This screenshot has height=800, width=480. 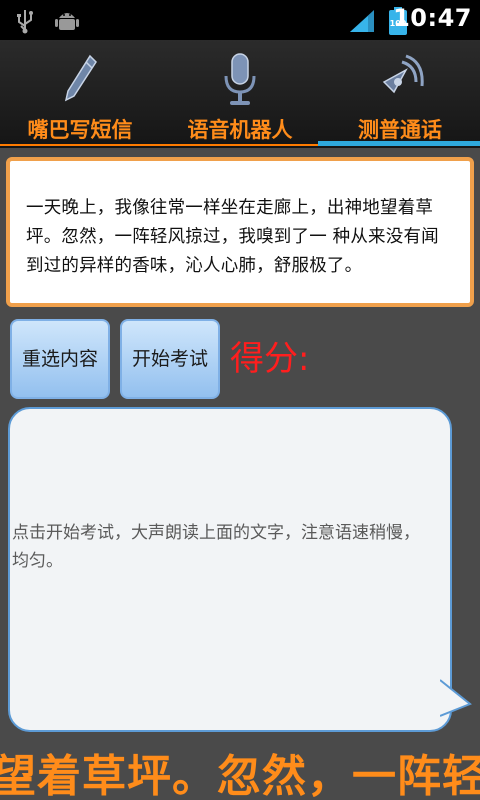 I want to click on score-label: 得分:, so click(x=270, y=359).